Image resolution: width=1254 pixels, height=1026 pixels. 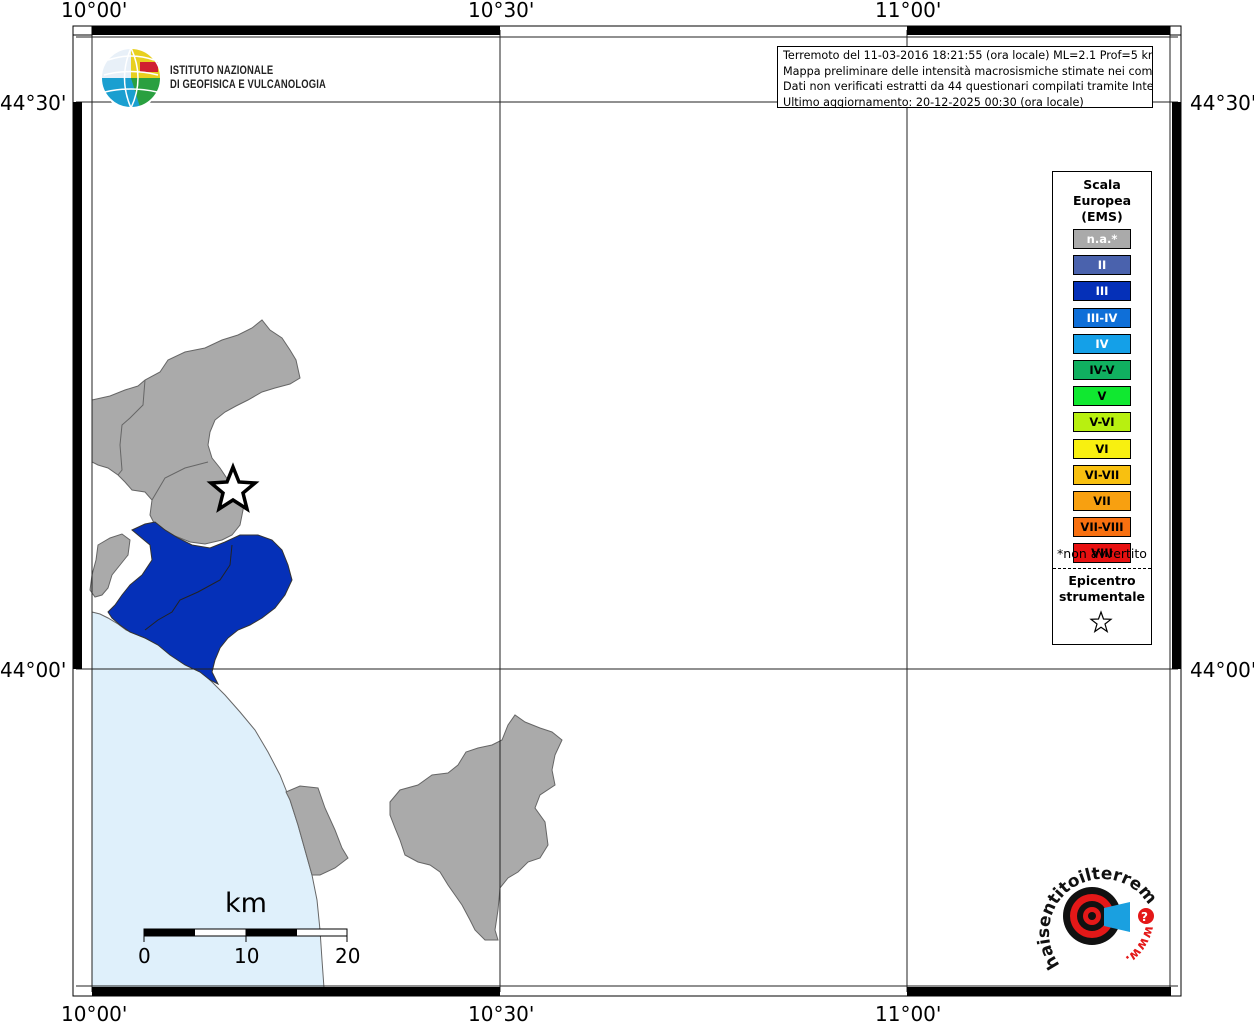 I want to click on ingv-globe-icon, so click(x=131, y=78).